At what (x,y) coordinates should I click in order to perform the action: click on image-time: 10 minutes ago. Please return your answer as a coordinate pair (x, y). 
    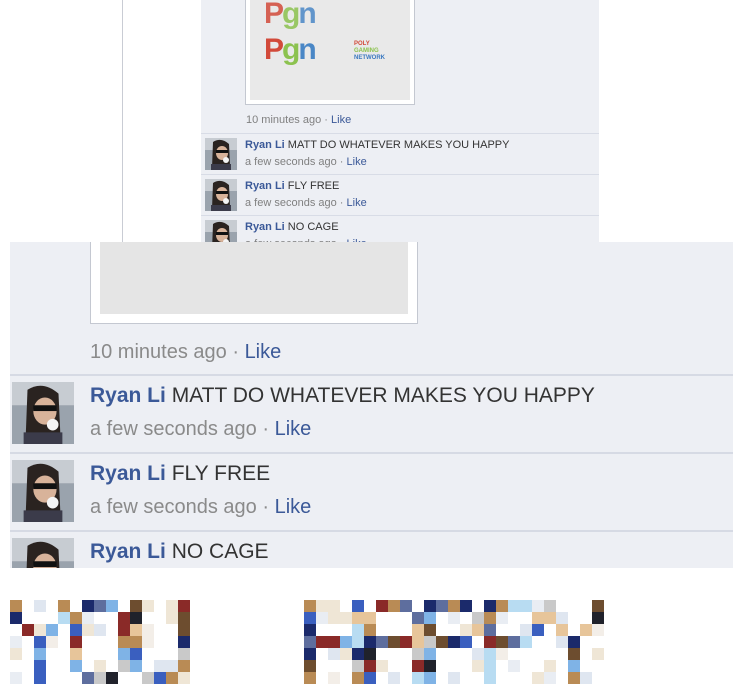
    Looking at the image, I should click on (284, 120).